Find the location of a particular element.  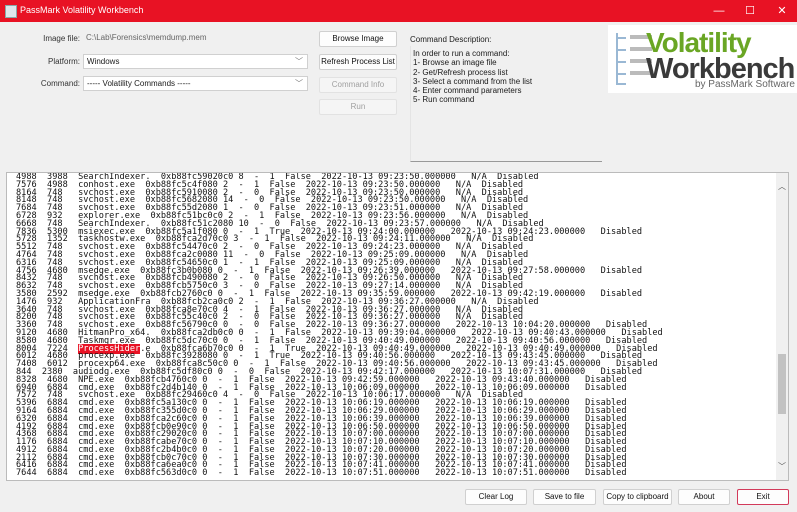

description-line: 5- Run command is located at coordinates (444, 100).